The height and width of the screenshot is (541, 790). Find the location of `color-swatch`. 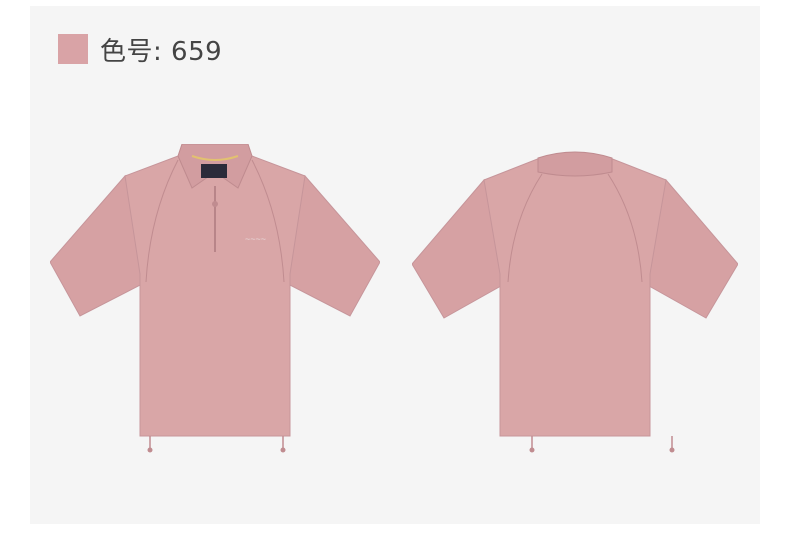

color-swatch is located at coordinates (73, 49).